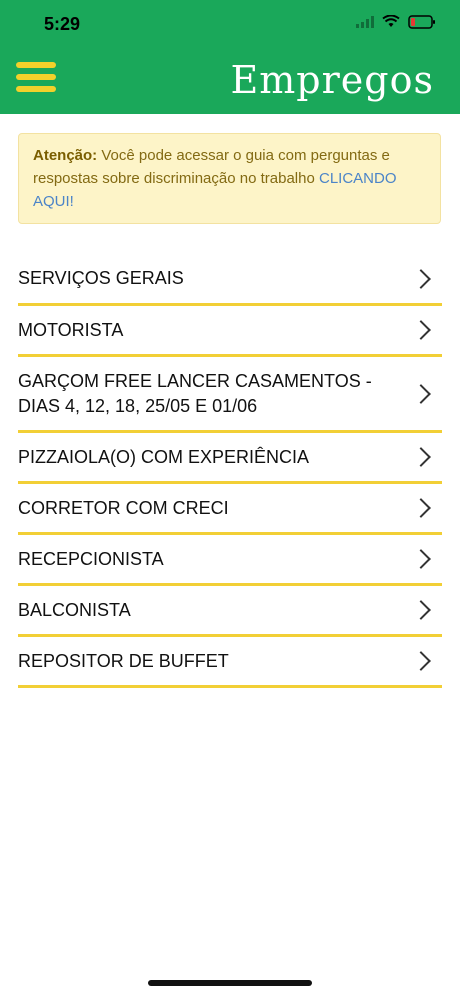 The height and width of the screenshot is (996, 460). What do you see at coordinates (164, 456) in the screenshot?
I see `job-label: PIZZAIOLA(O) COM EXPERIÊNCIA` at bounding box center [164, 456].